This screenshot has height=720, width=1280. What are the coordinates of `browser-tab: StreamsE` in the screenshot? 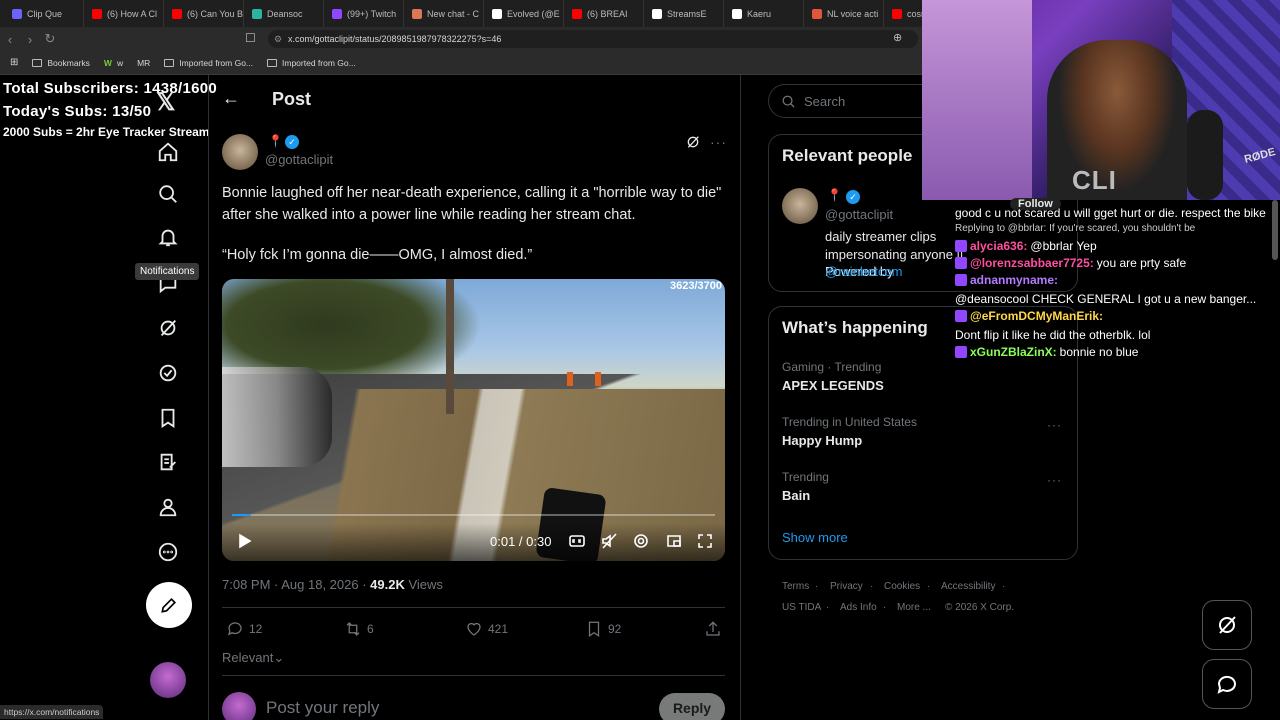 It's located at (684, 13).